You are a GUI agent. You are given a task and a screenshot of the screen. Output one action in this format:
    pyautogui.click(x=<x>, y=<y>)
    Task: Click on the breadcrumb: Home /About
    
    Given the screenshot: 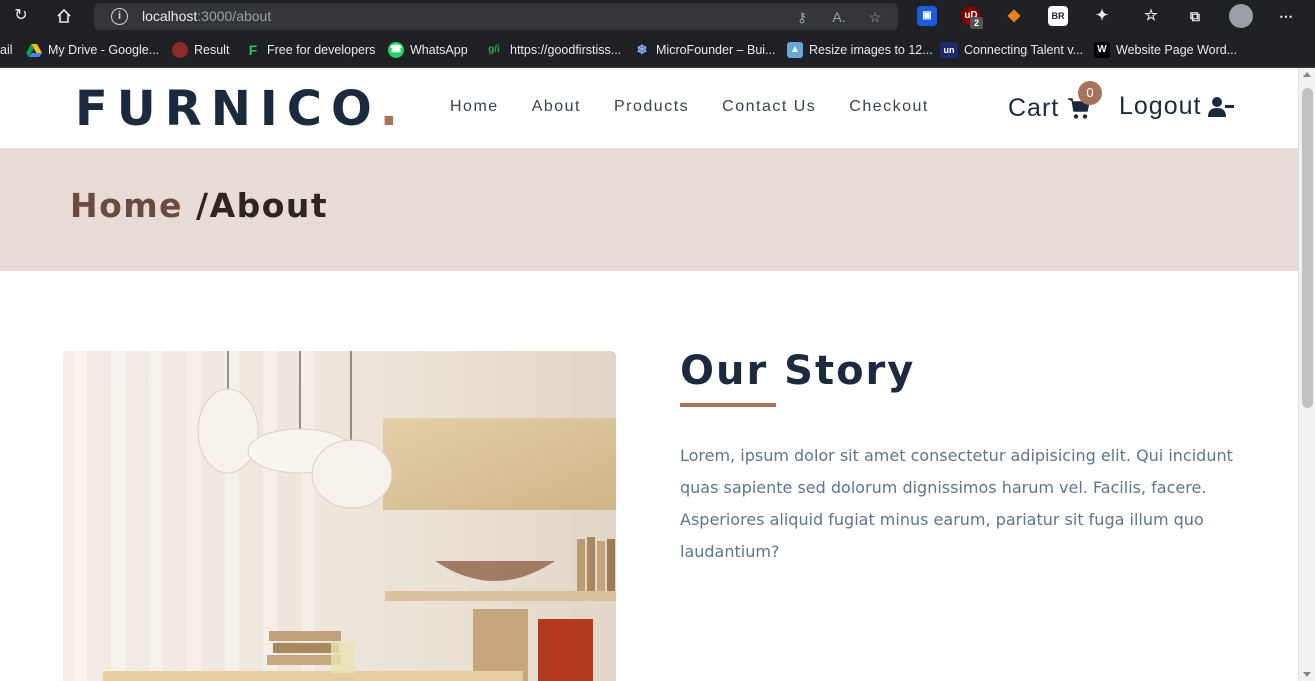 What is the action you would take?
    pyautogui.click(x=199, y=205)
    